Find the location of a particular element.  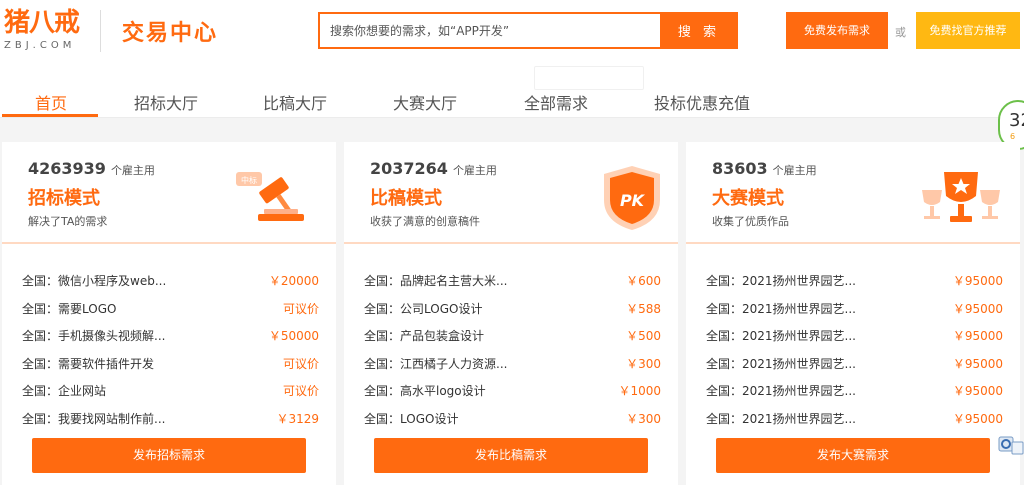

side-toolbar-icon is located at coordinates (1011, 447).